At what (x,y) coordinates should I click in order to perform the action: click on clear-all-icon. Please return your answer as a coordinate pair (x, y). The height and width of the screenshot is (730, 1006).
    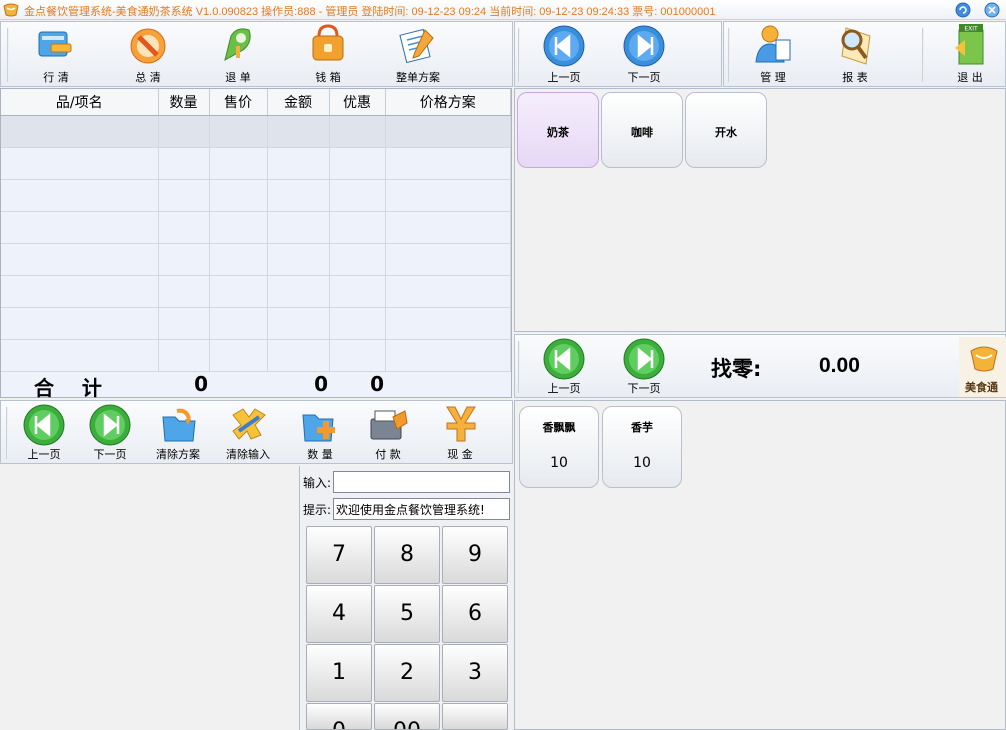
    Looking at the image, I should click on (148, 46).